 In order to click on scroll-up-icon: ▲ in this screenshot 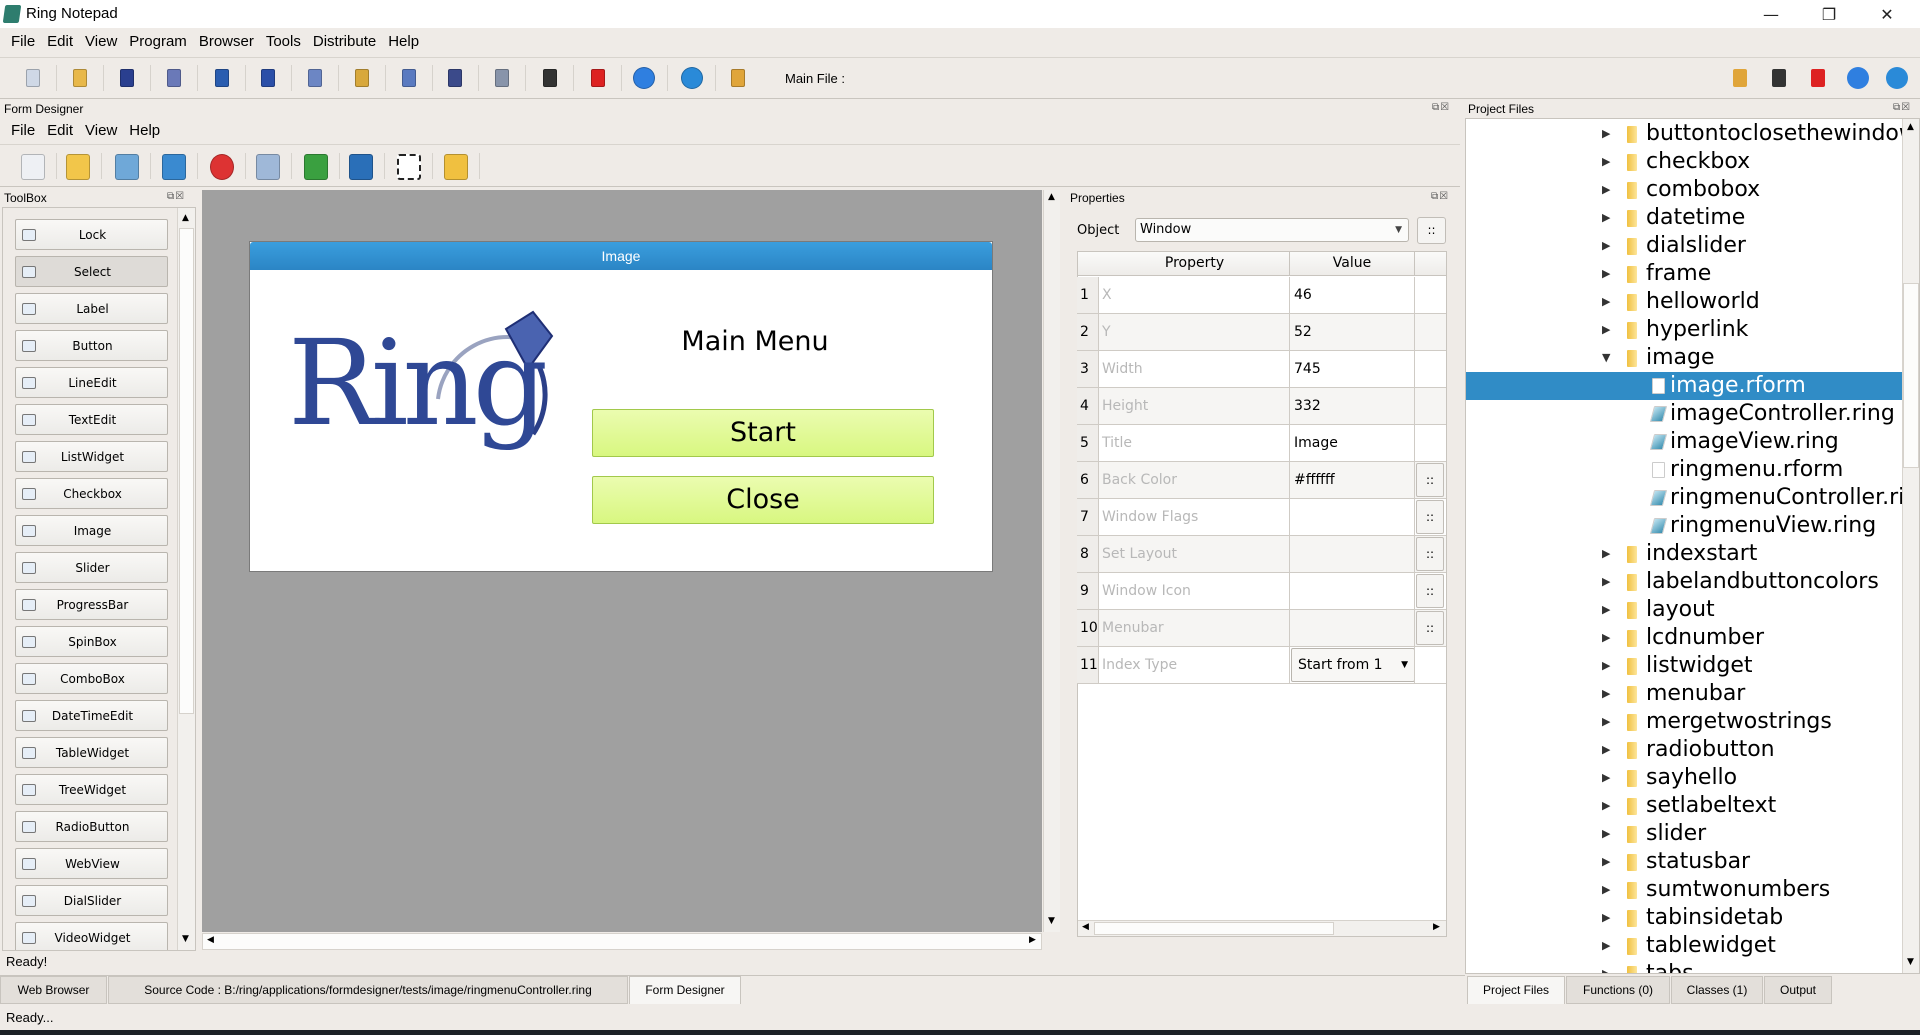, I will do `click(185, 218)`.